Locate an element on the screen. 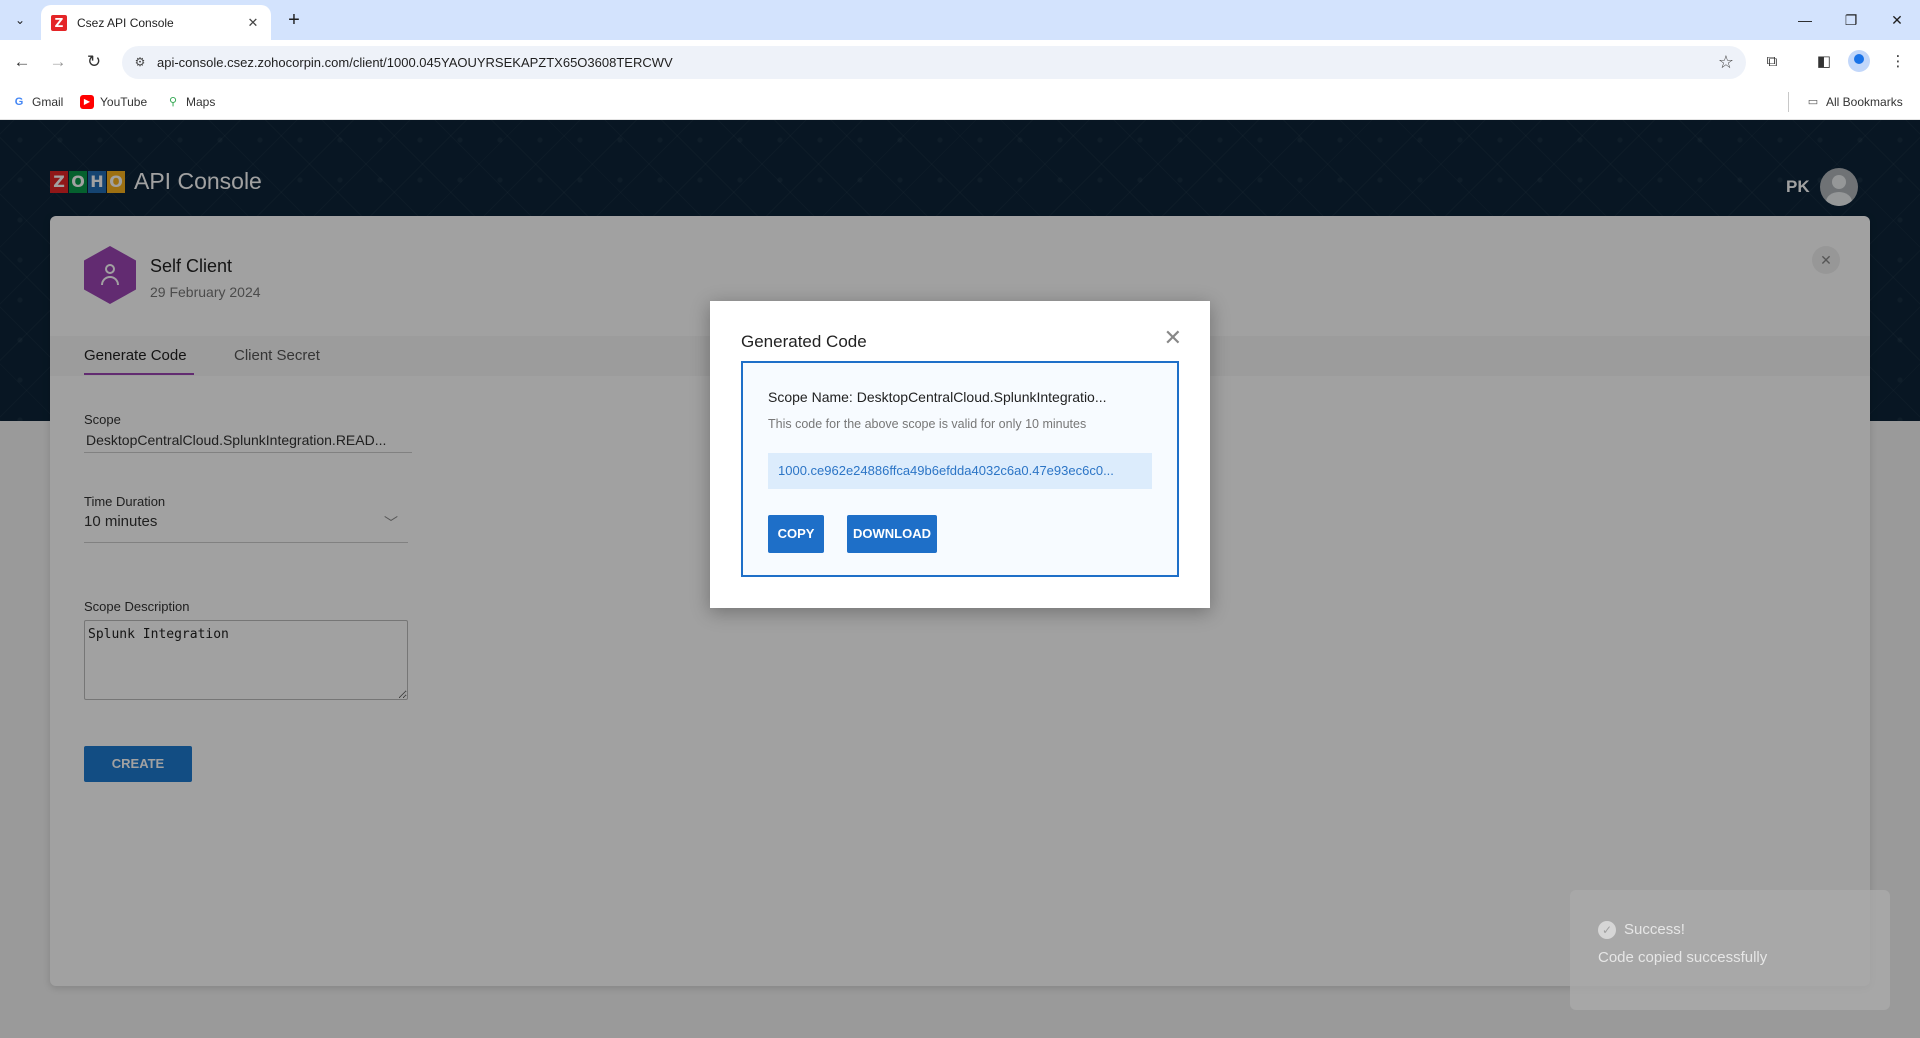 Image resolution: width=1920 pixels, height=1038 pixels. all-bookmarks-label: All Bookmarks is located at coordinates (1864, 102).